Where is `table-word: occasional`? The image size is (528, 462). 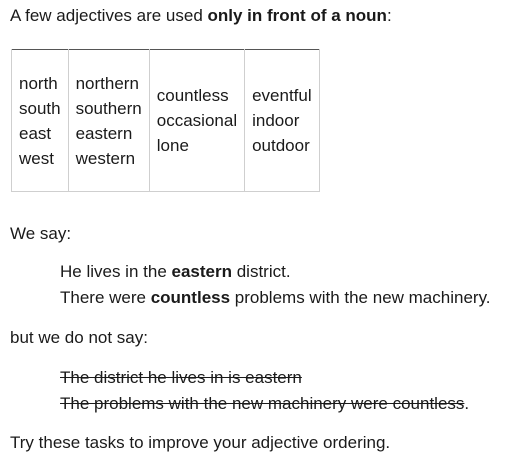 table-word: occasional is located at coordinates (197, 120).